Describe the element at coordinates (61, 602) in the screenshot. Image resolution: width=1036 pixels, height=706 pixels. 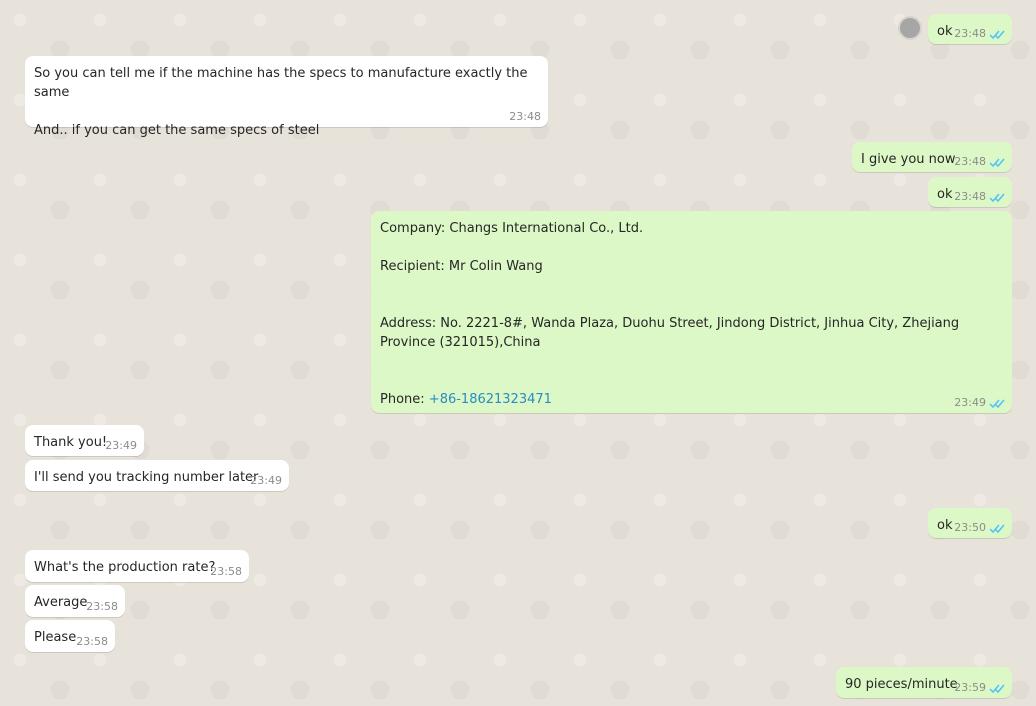
I see `message-text: Average` at that location.